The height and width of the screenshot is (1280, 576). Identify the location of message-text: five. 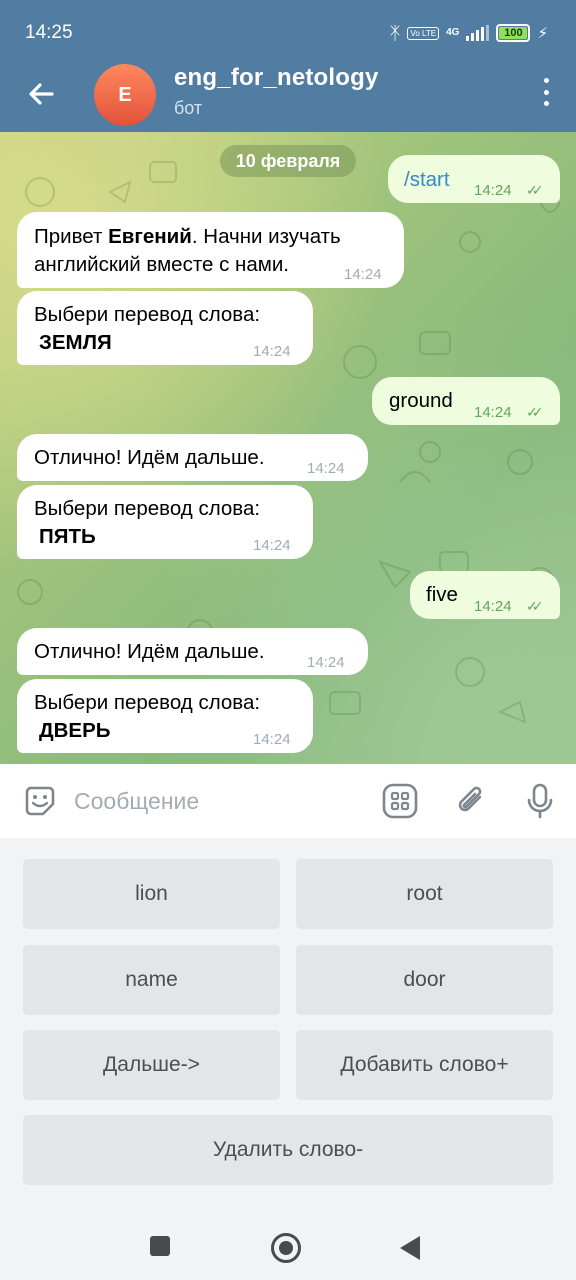
(442, 594).